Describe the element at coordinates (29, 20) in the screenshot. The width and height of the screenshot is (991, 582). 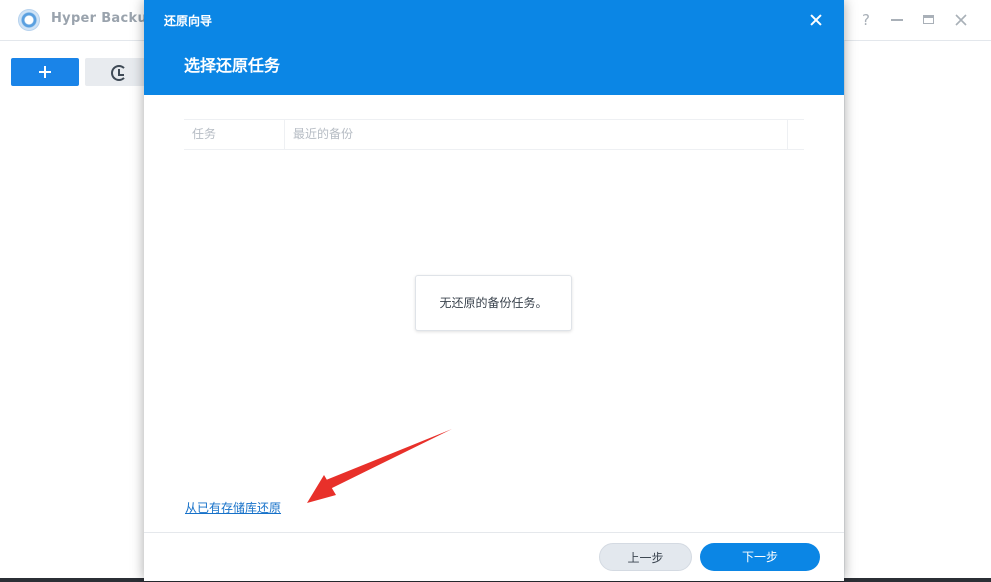
I see `hyper-backup-logo-icon` at that location.